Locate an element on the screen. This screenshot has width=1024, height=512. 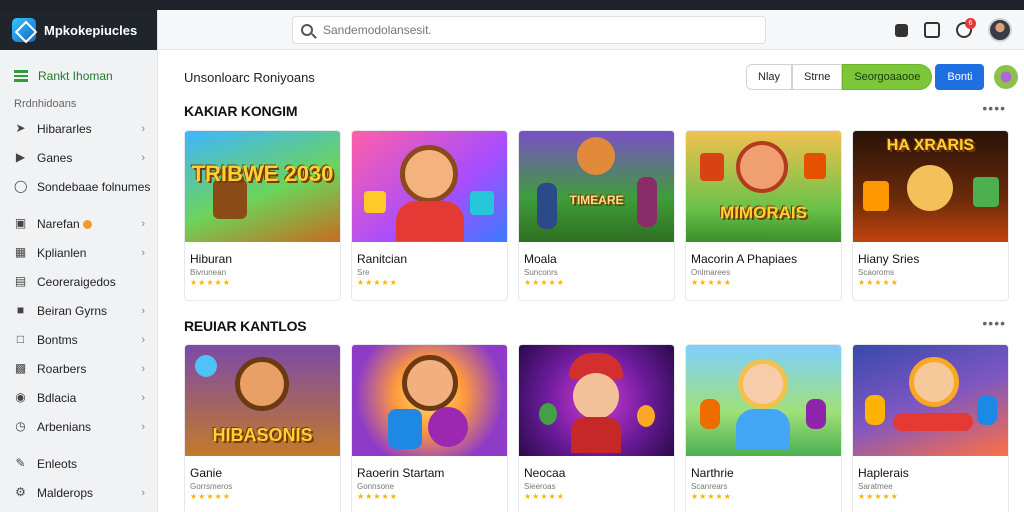
section-title: KAKIAR KONGIM is located at coordinates (241, 111).